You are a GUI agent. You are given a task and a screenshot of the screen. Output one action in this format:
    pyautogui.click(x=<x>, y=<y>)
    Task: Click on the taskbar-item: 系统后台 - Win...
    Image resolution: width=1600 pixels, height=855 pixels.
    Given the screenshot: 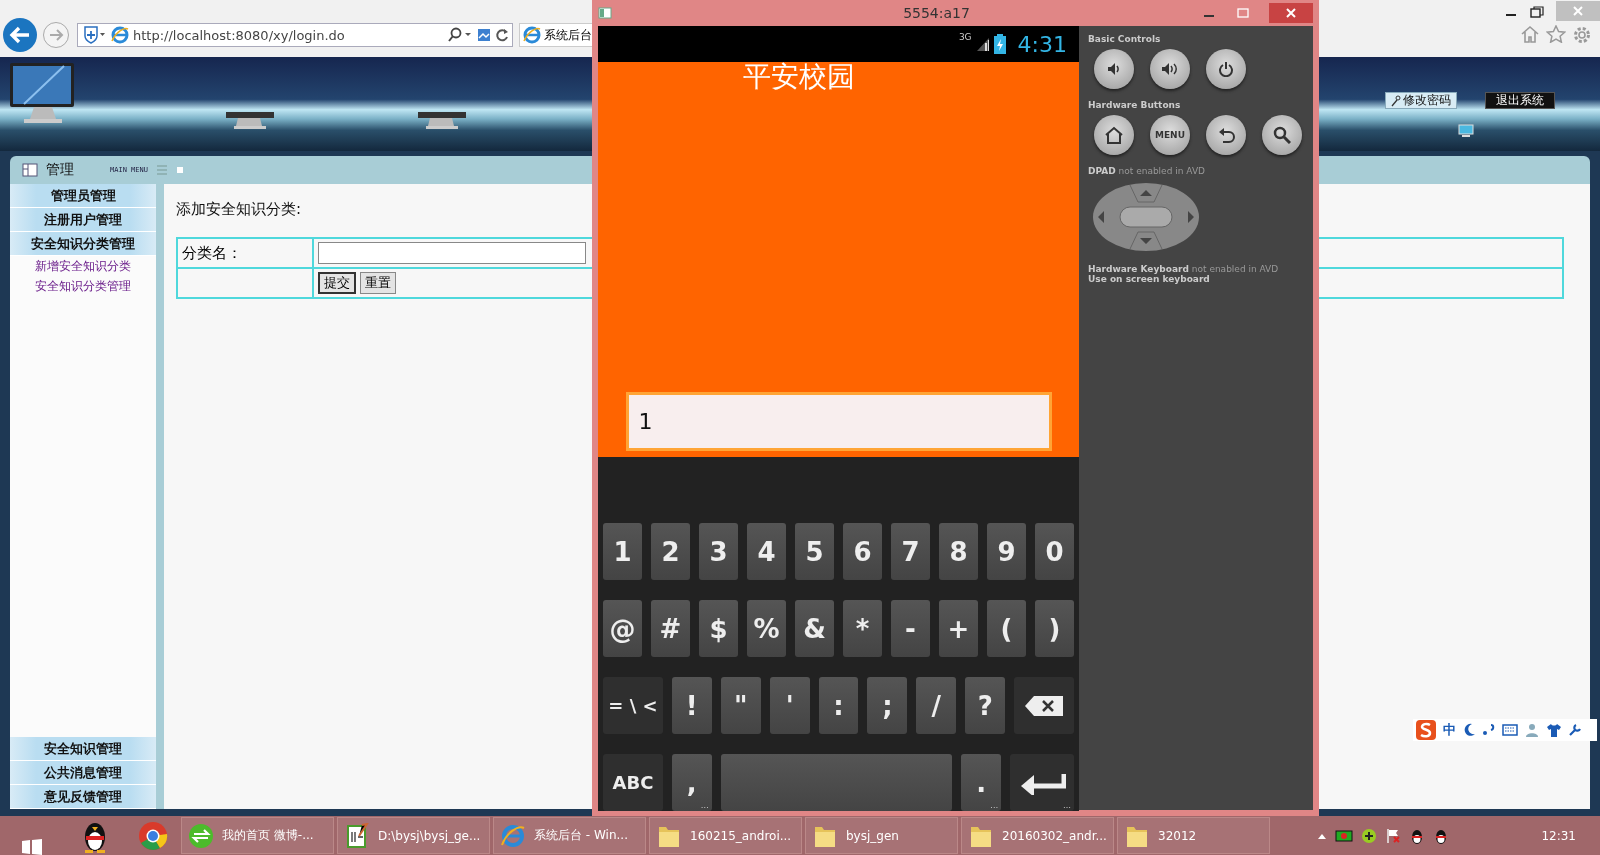 What is the action you would take?
    pyautogui.click(x=569, y=835)
    